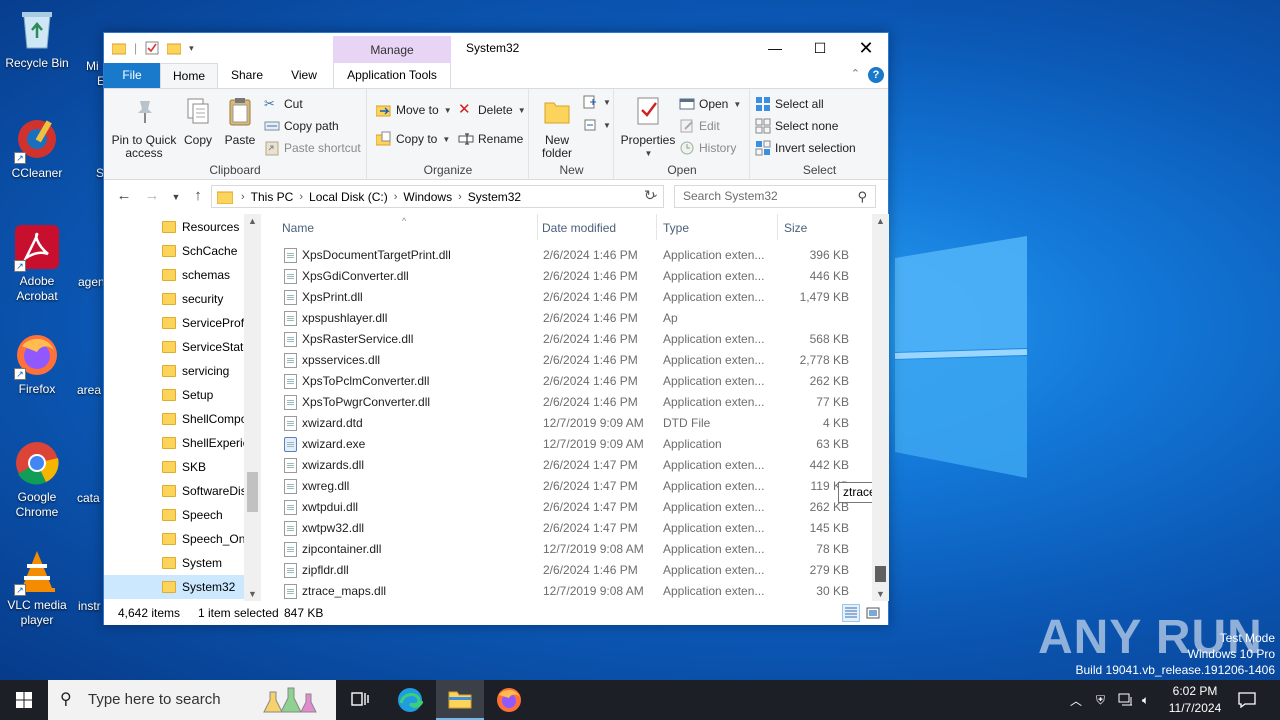 The height and width of the screenshot is (720, 1280). Describe the element at coordinates (191, 48) in the screenshot. I see `customize-qat-icon: ▾` at that location.